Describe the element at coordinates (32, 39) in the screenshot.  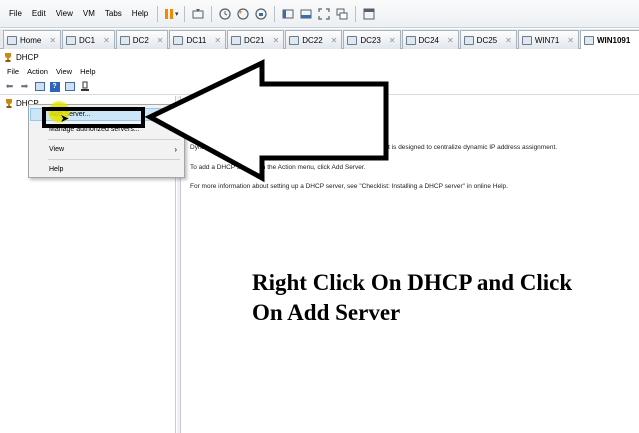
I see `tab-home: Home ✕` at that location.